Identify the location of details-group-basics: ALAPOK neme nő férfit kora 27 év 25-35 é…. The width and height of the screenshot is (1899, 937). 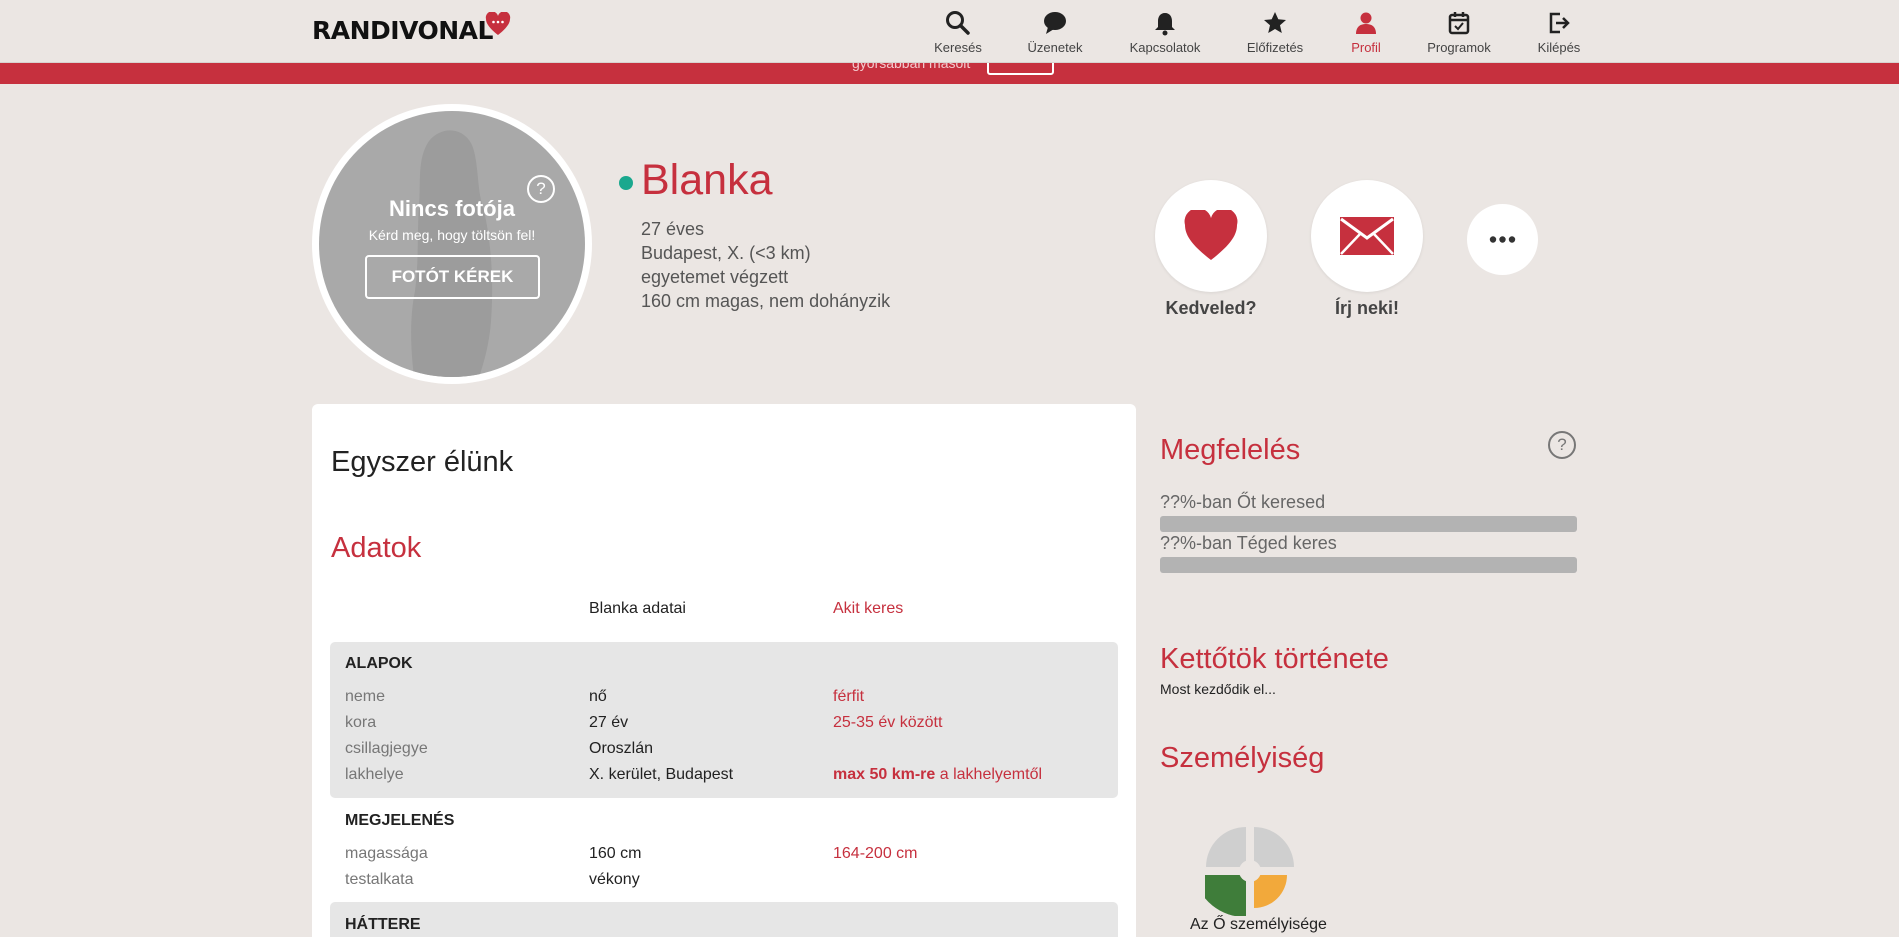
(724, 720).